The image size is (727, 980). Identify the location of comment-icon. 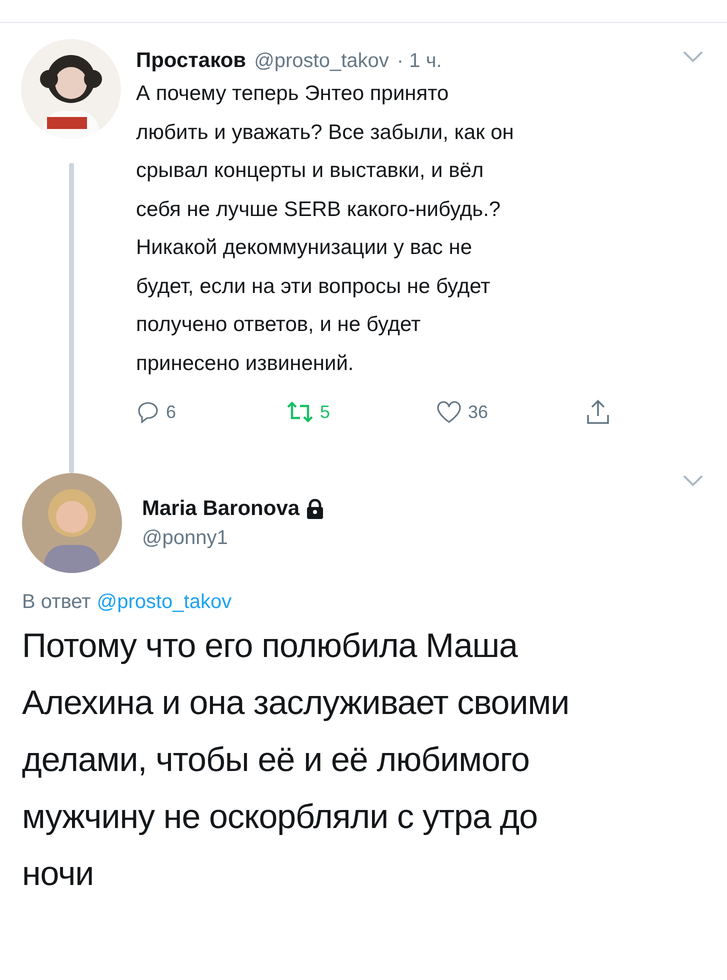
(148, 412).